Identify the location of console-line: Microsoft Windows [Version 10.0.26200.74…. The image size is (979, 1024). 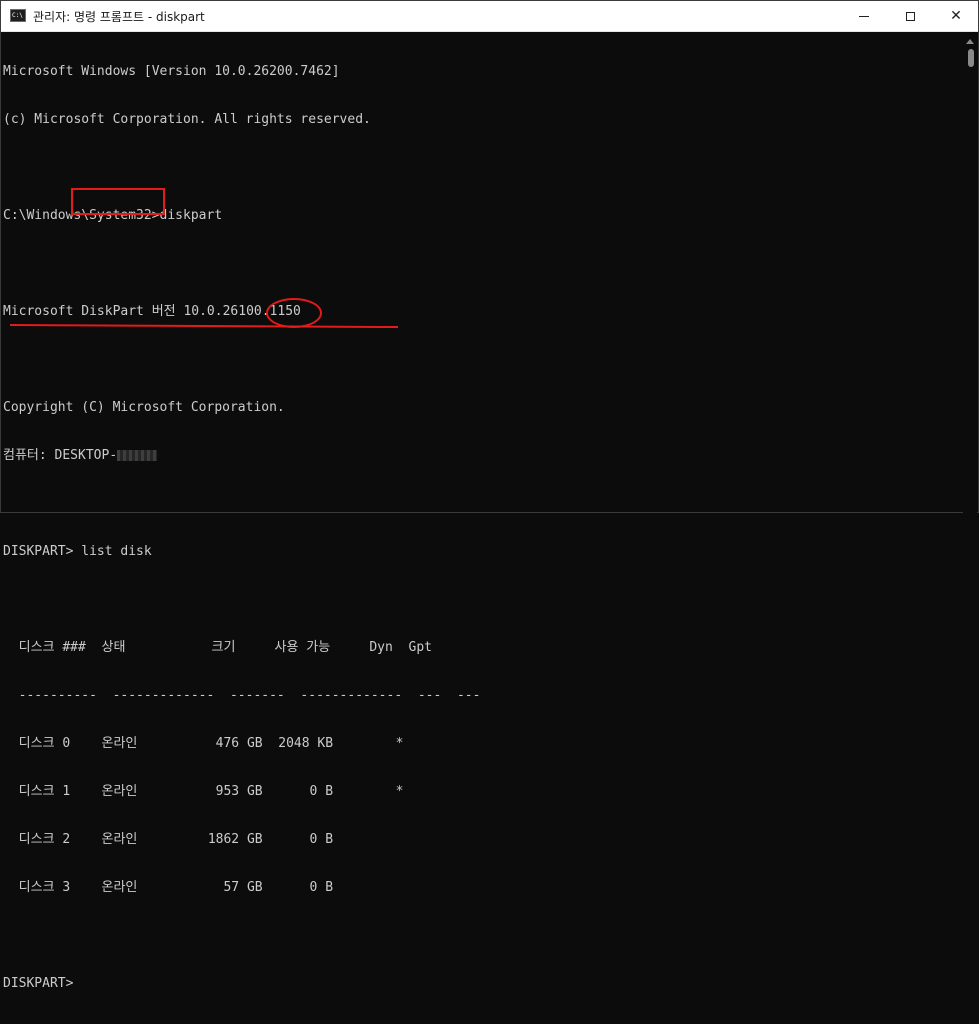
(171, 71).